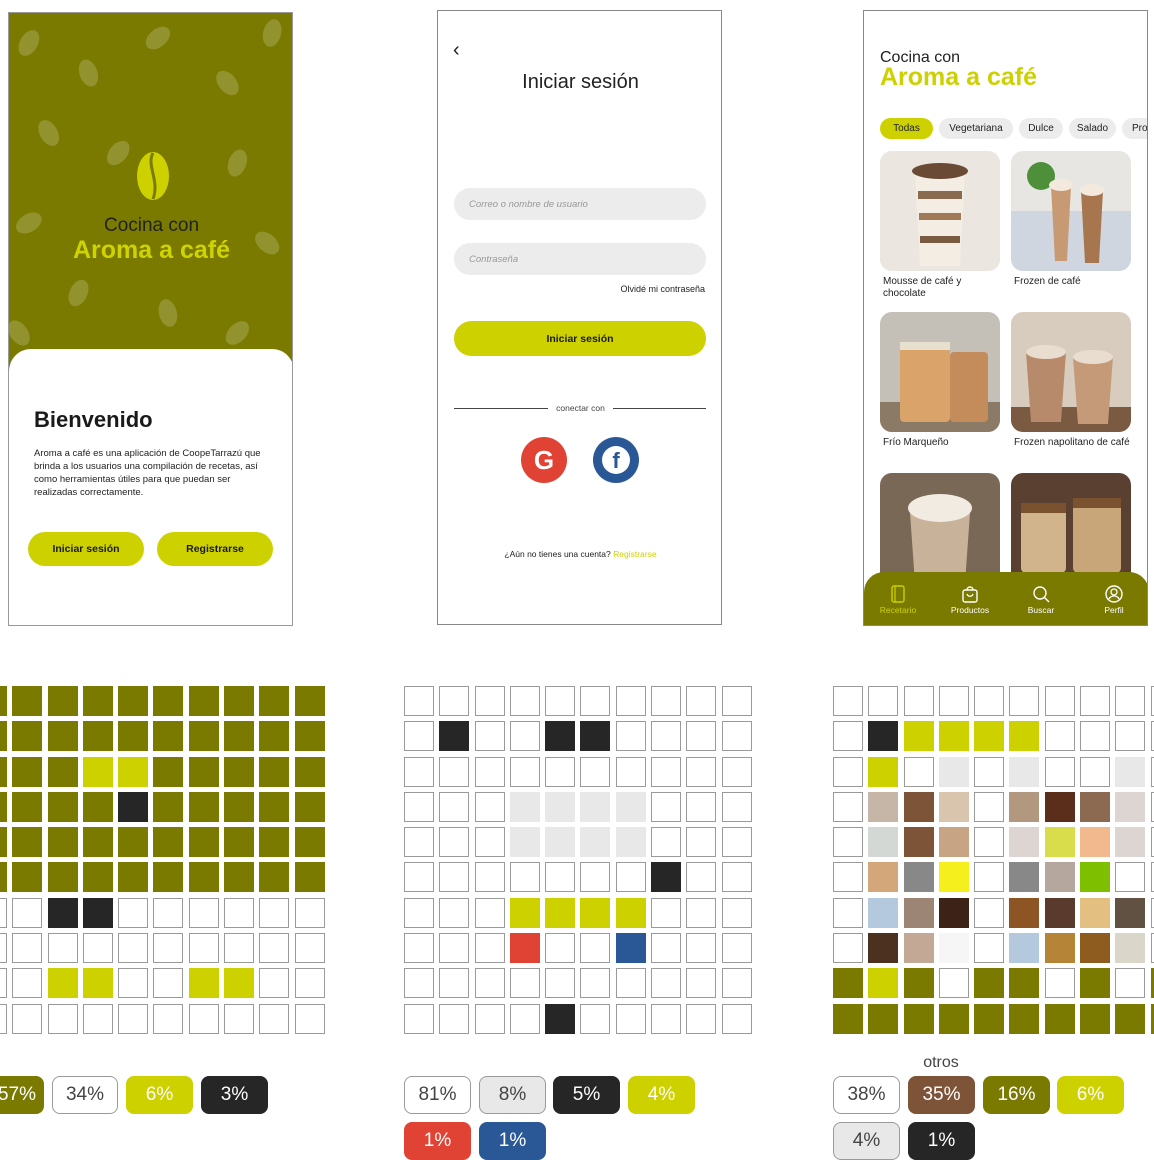 This screenshot has width=1154, height=1160. I want to click on back-arrow-icon: ‹, so click(456, 50).